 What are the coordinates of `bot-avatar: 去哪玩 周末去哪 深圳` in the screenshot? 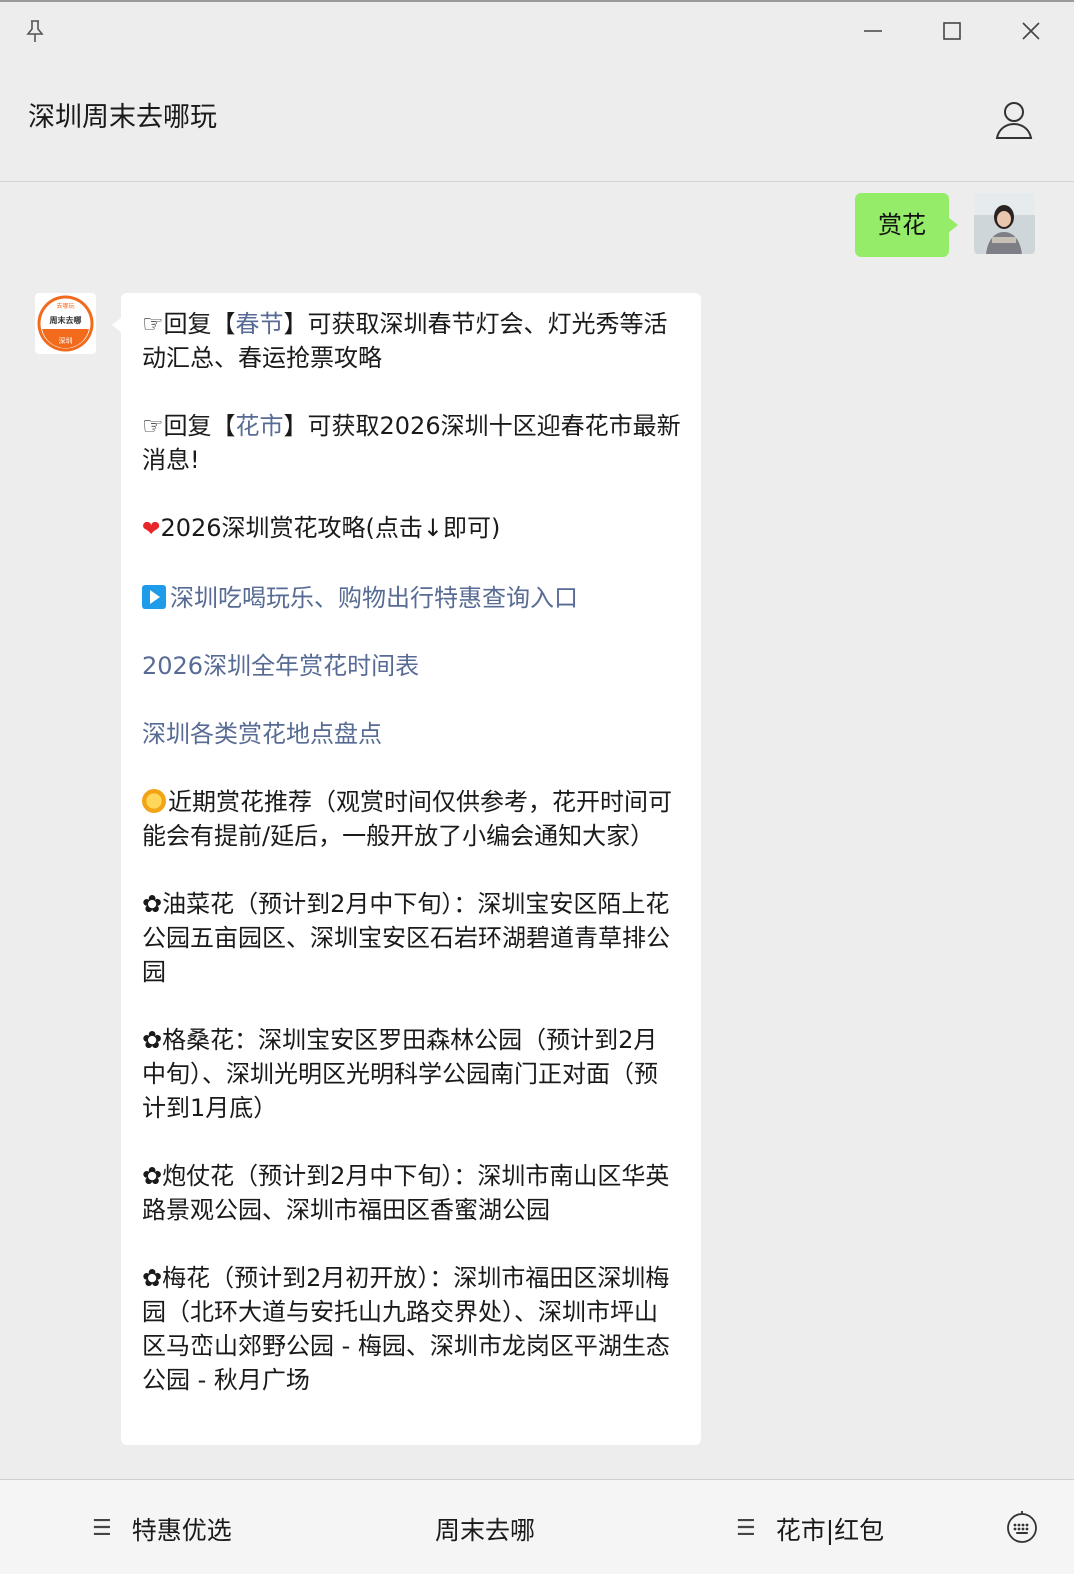 It's located at (65, 323).